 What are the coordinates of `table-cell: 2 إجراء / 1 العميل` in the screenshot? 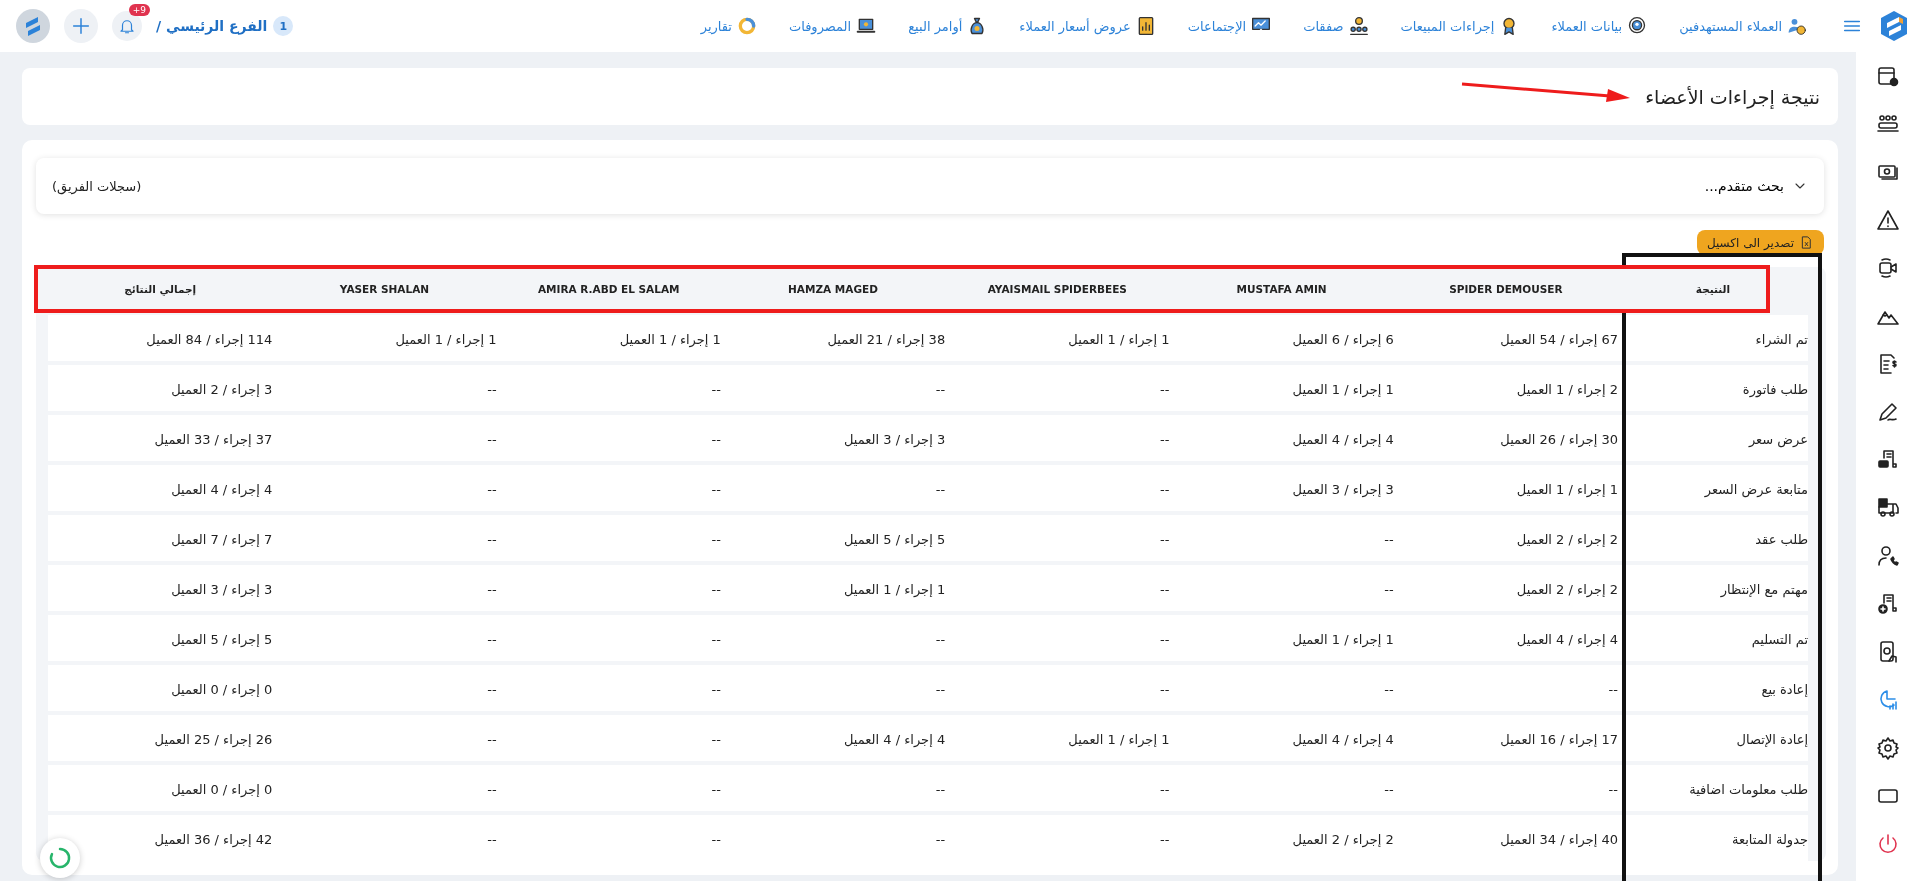 It's located at (1567, 389).